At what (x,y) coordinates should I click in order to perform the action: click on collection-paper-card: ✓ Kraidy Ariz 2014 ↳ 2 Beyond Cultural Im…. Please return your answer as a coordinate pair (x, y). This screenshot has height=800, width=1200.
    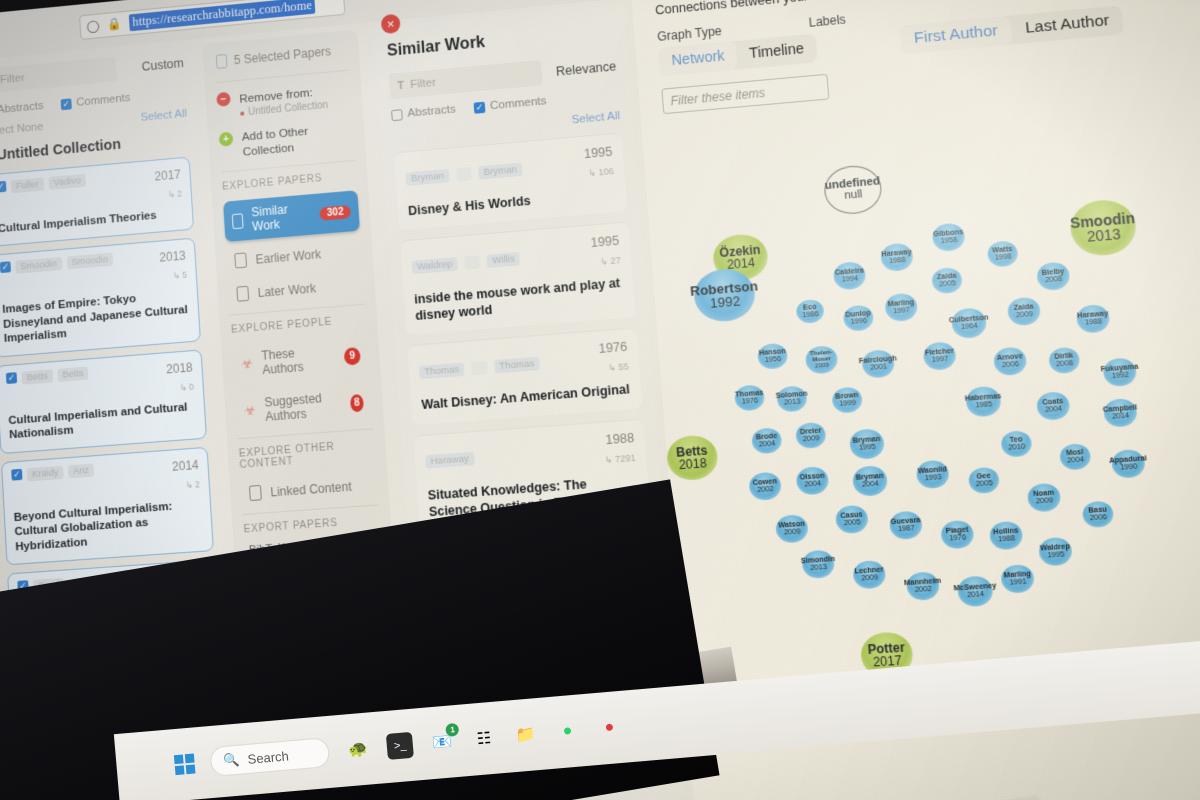
    Looking at the image, I should click on (107, 506).